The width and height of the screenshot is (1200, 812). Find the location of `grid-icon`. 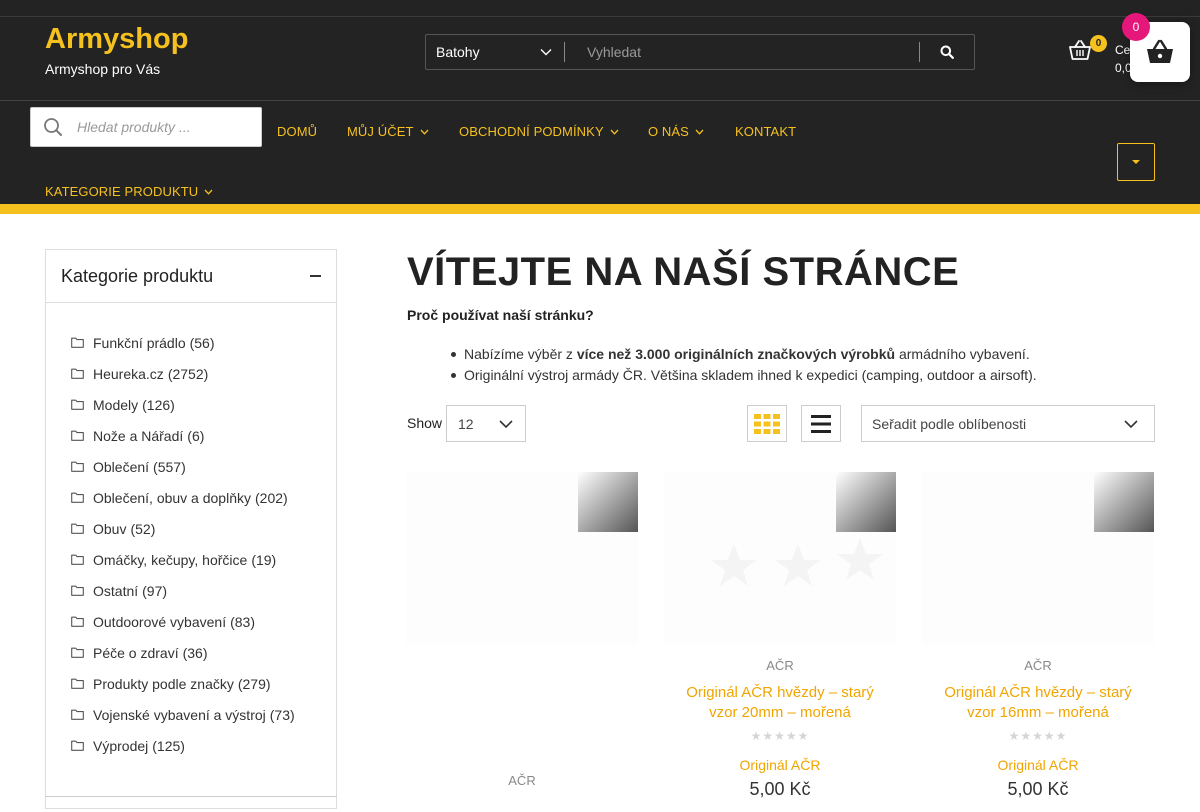

grid-icon is located at coordinates (767, 423).